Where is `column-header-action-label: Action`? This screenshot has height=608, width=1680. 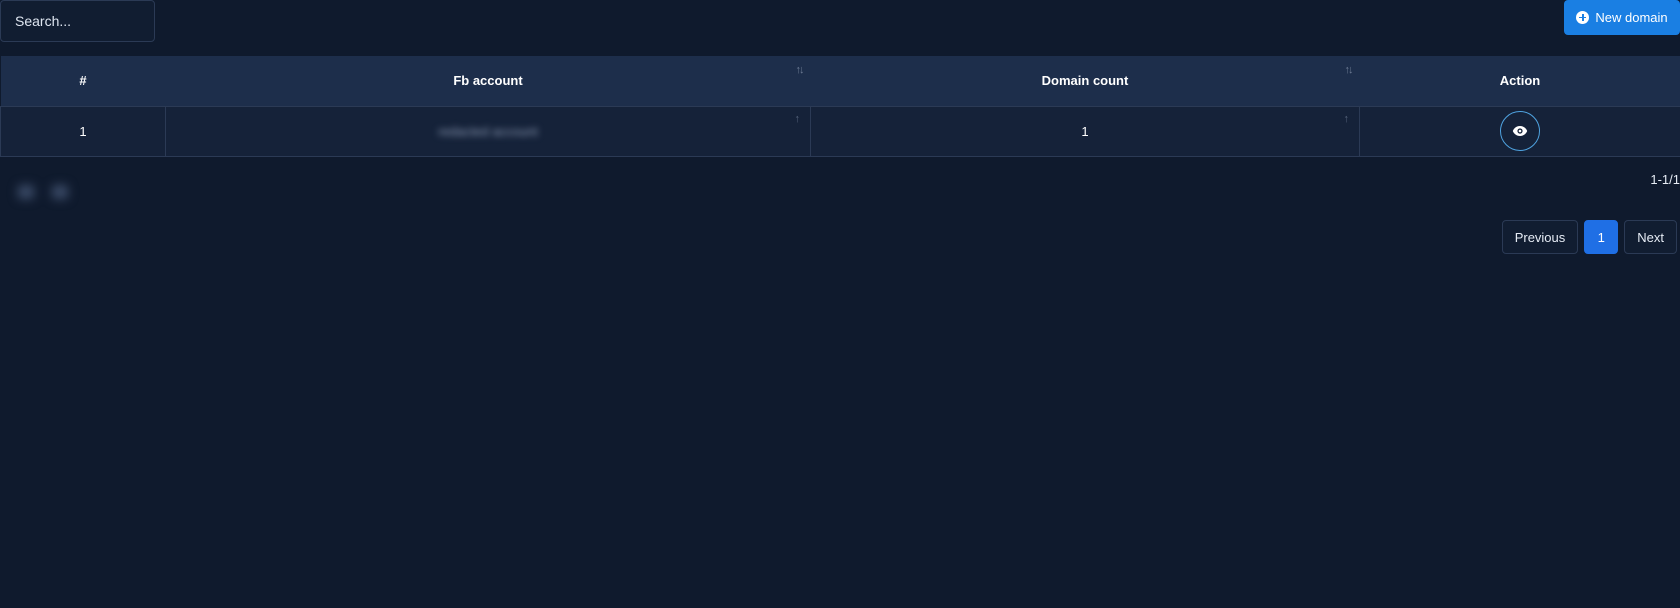
column-header-action-label: Action is located at coordinates (1520, 81).